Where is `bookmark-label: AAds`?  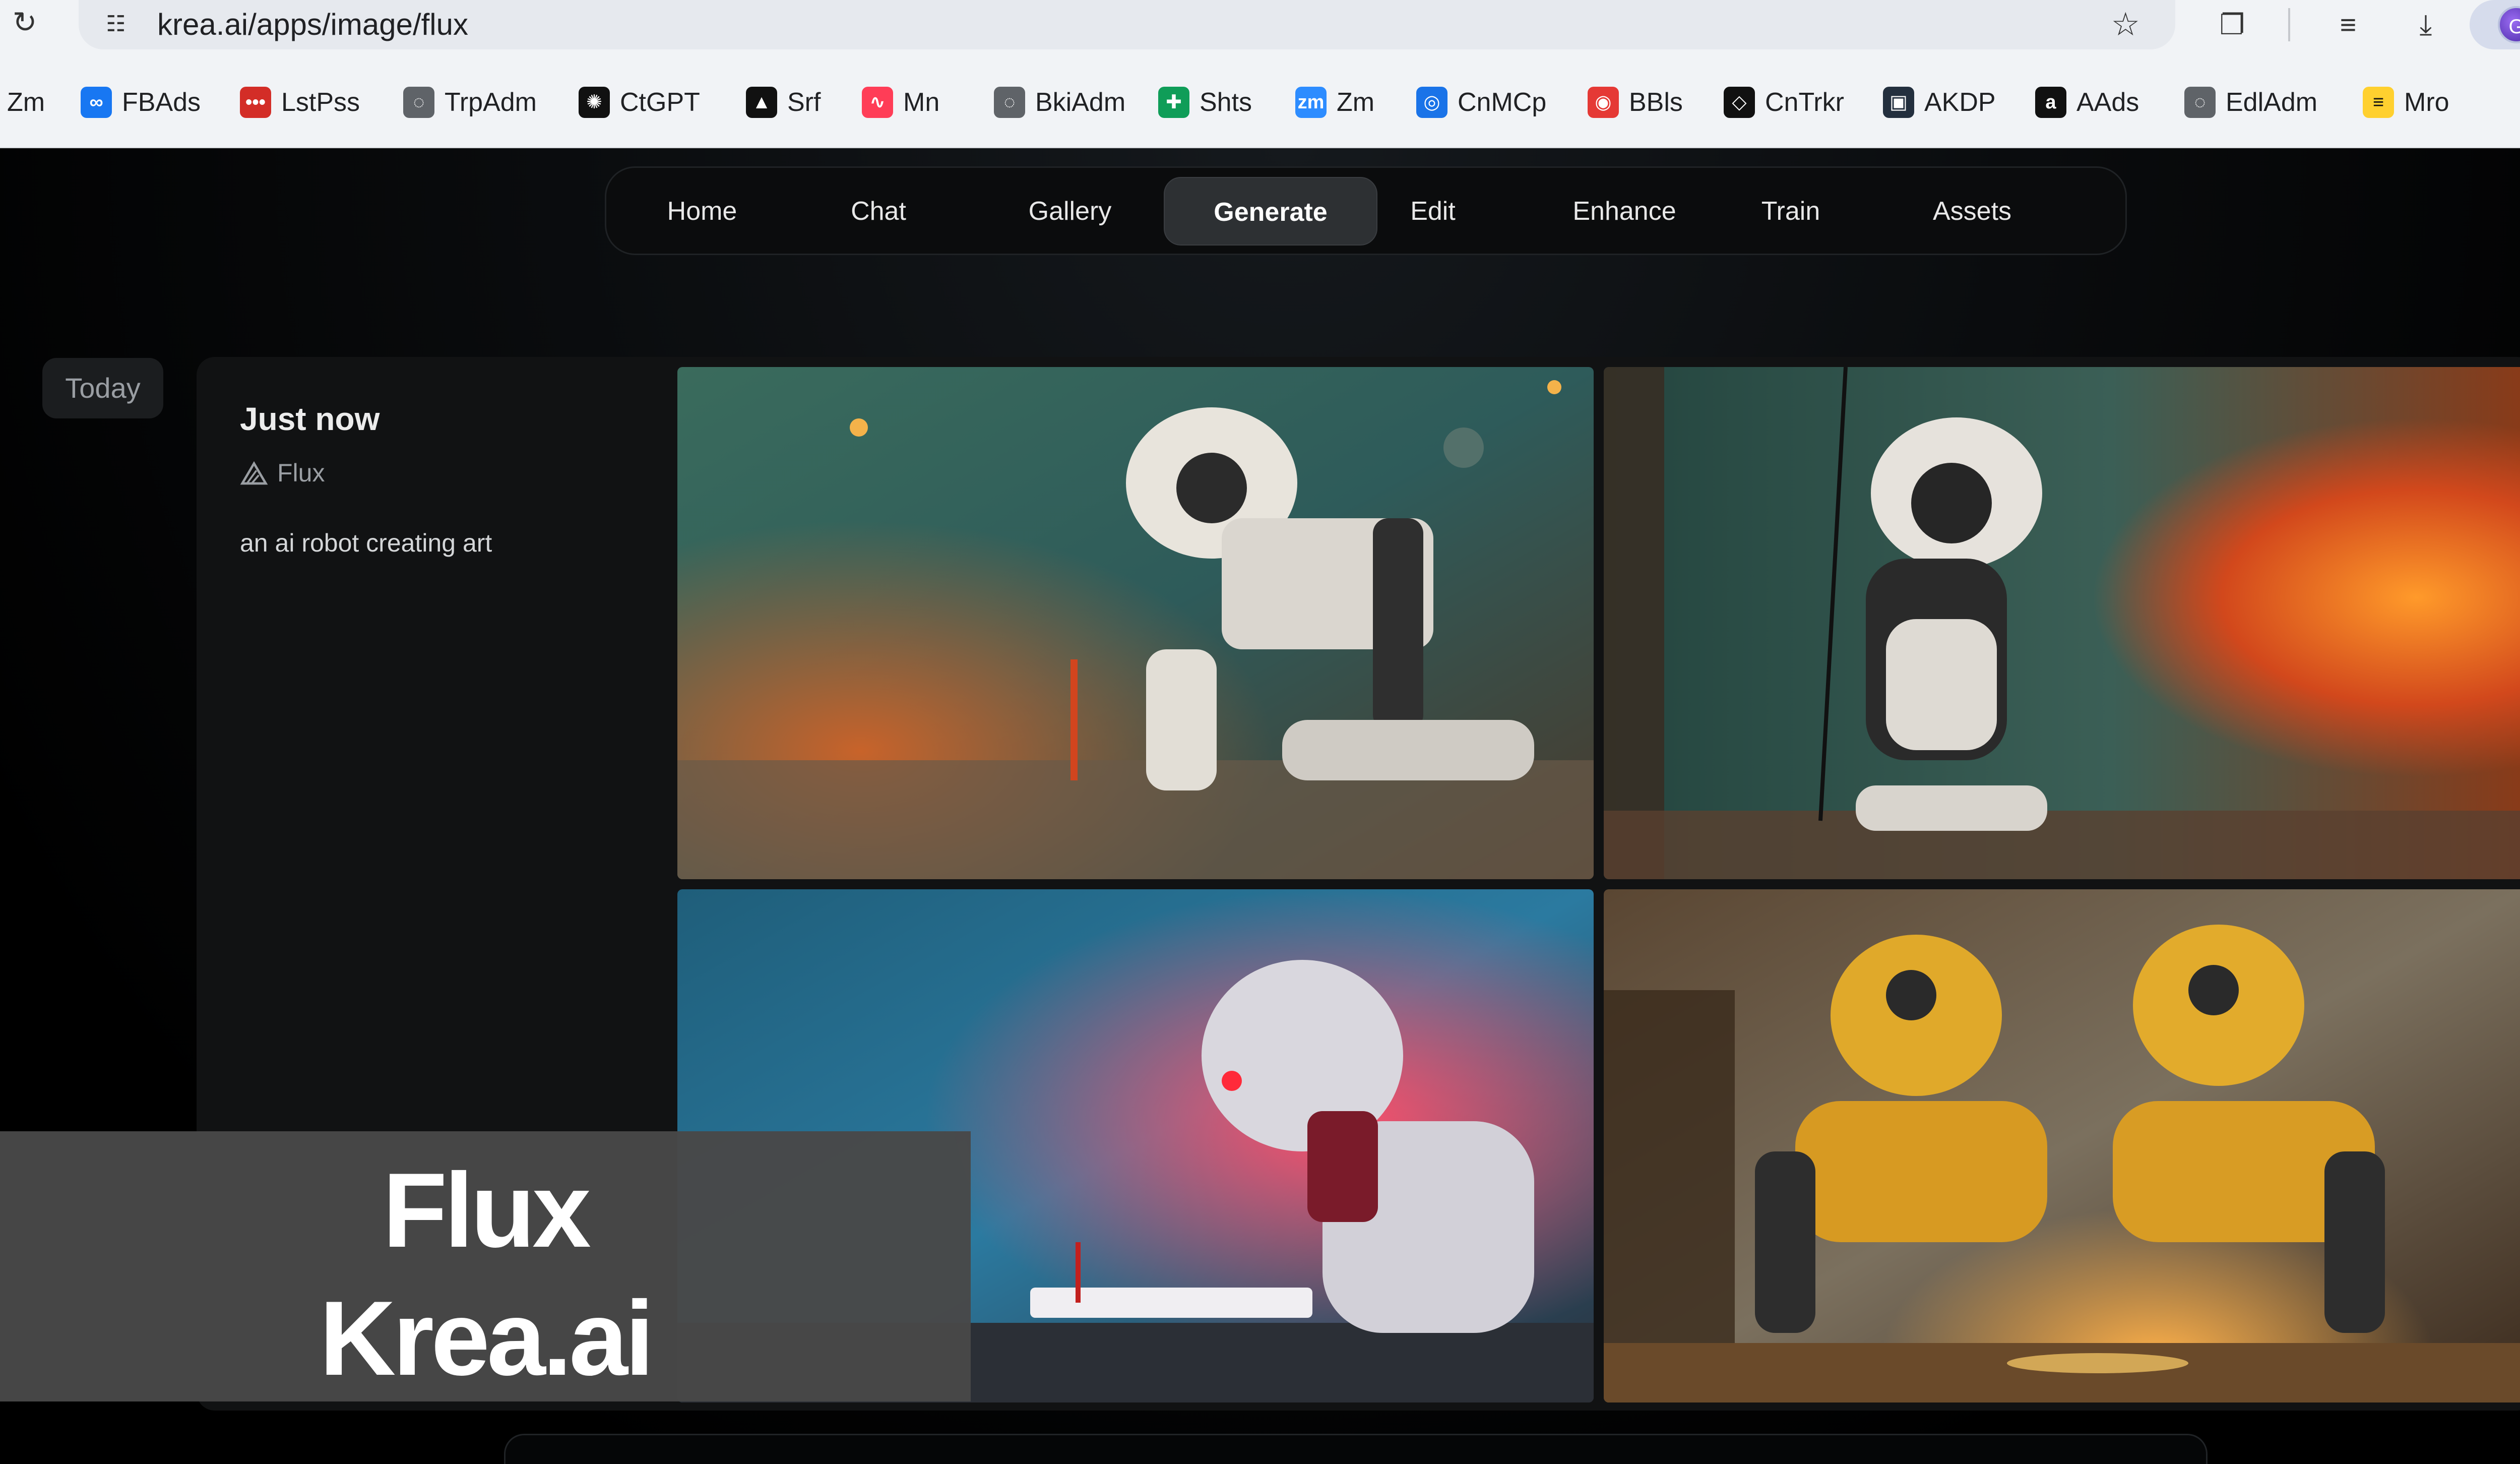 bookmark-label: AAds is located at coordinates (2107, 102).